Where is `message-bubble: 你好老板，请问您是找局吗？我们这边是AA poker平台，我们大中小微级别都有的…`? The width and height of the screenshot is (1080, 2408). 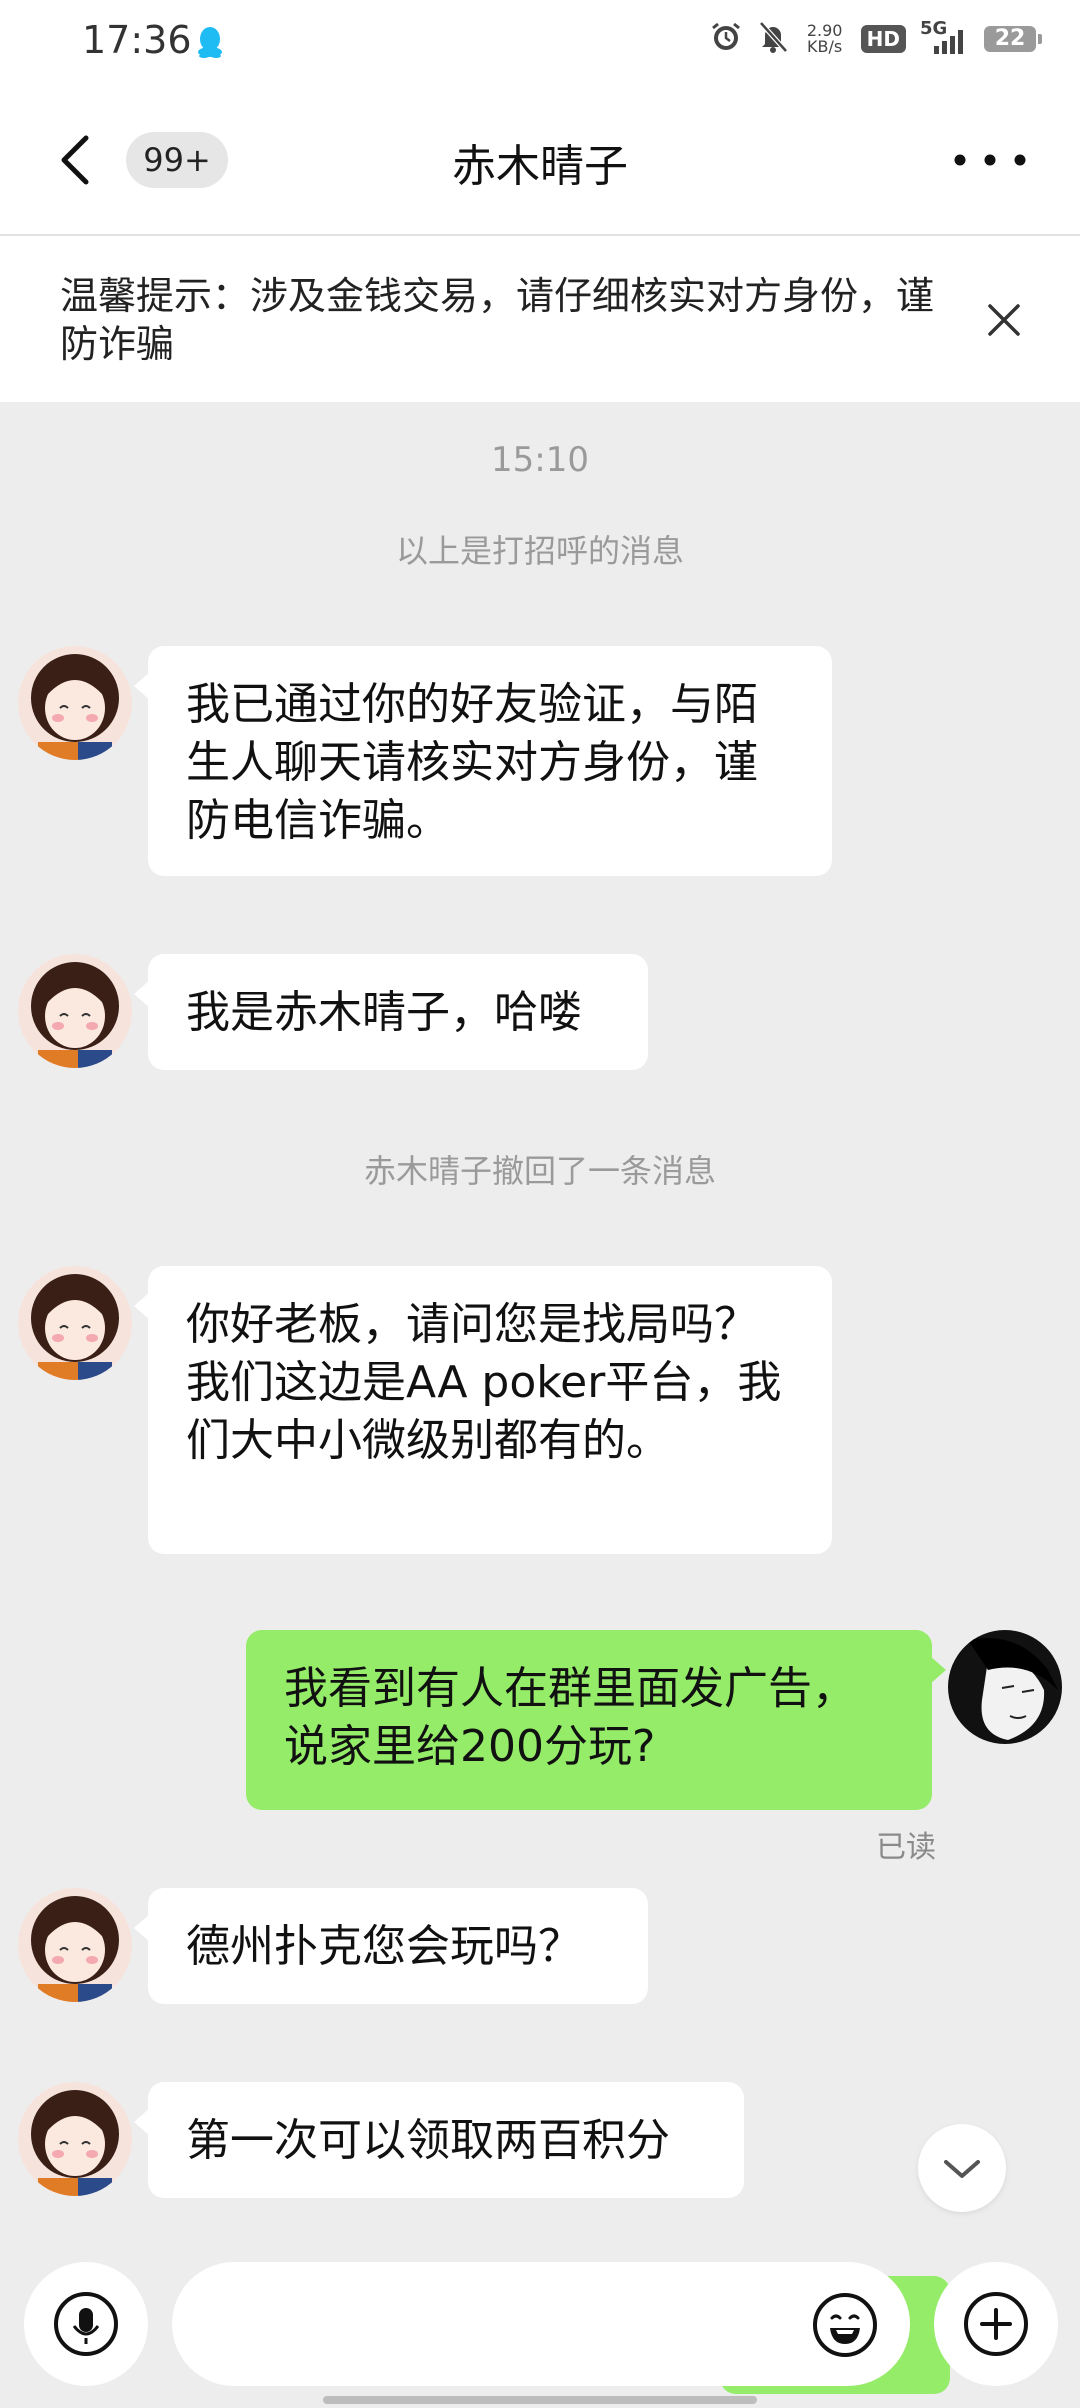 message-bubble: 你好老板，请问您是找局吗？我们这边是AA poker平台，我们大中小微级别都有的… is located at coordinates (483, 1410).